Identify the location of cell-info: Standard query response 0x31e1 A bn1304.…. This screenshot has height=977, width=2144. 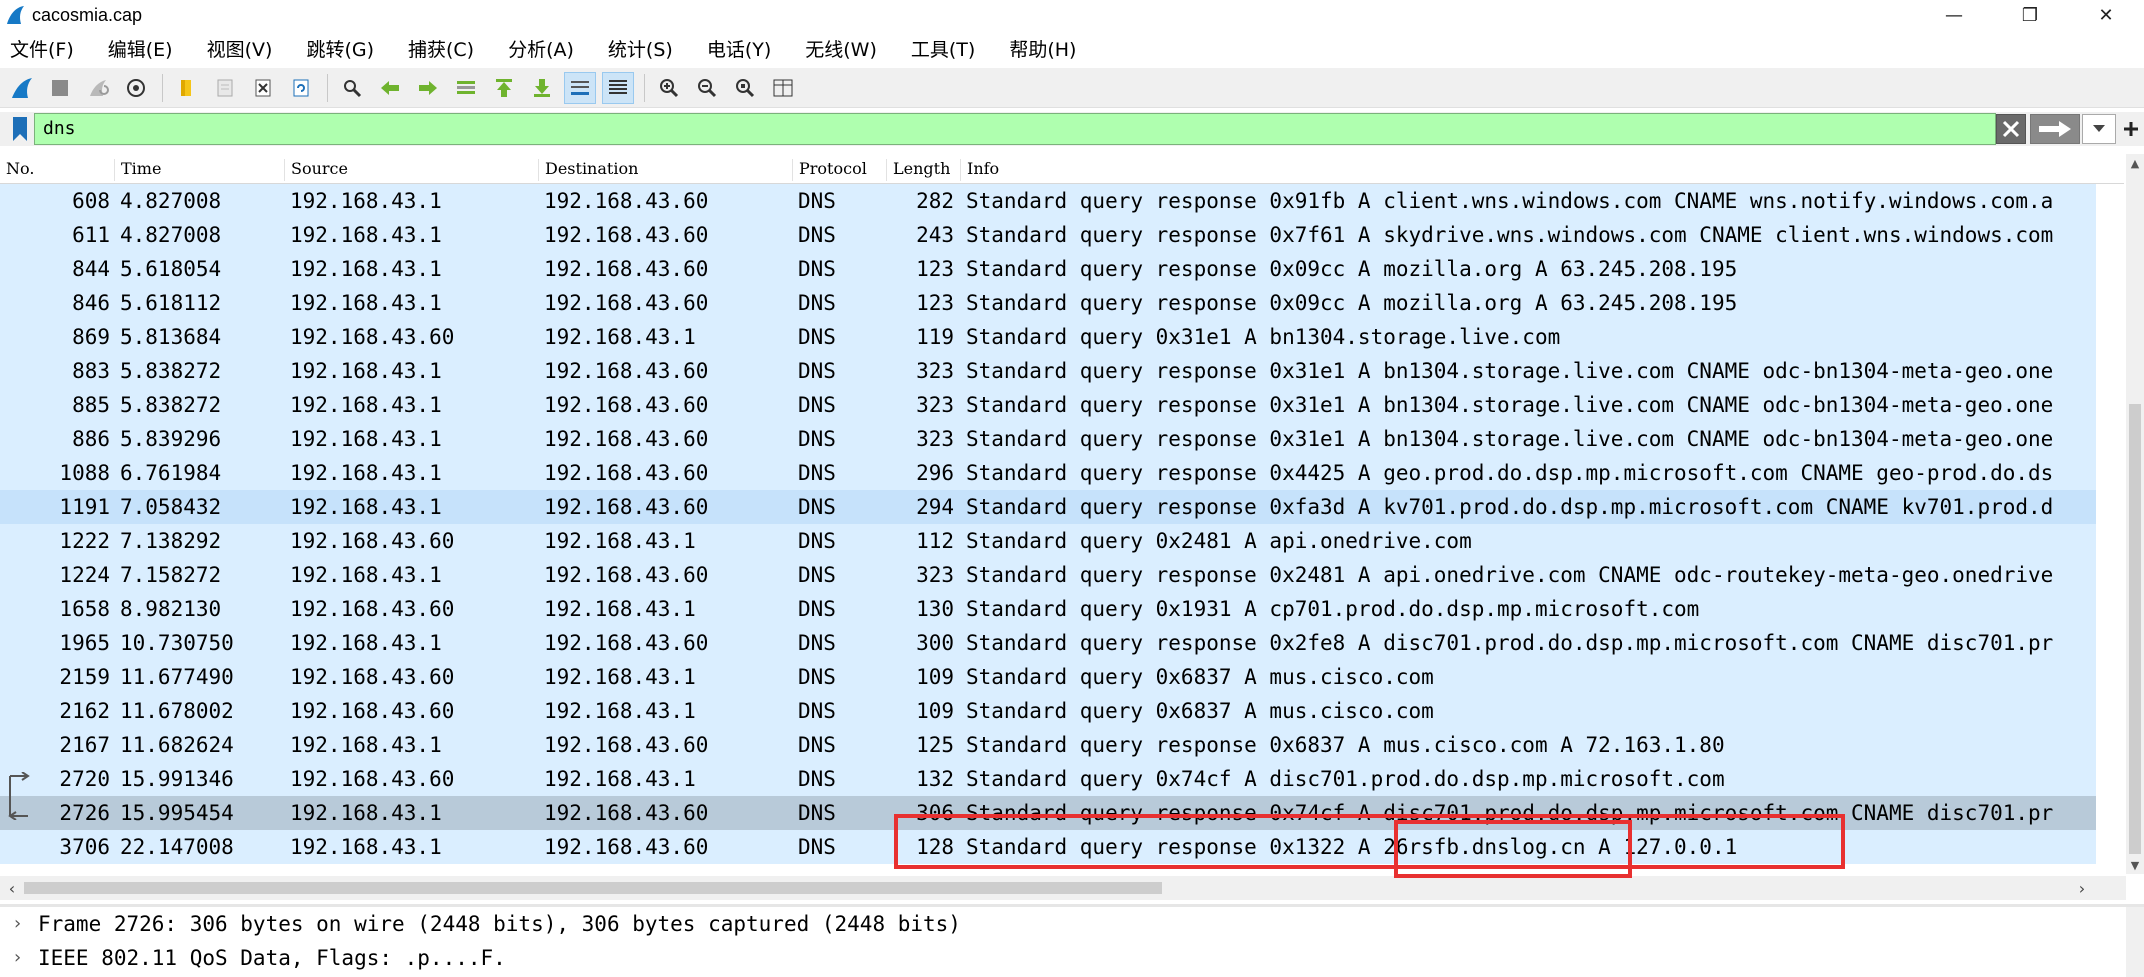
(1510, 371).